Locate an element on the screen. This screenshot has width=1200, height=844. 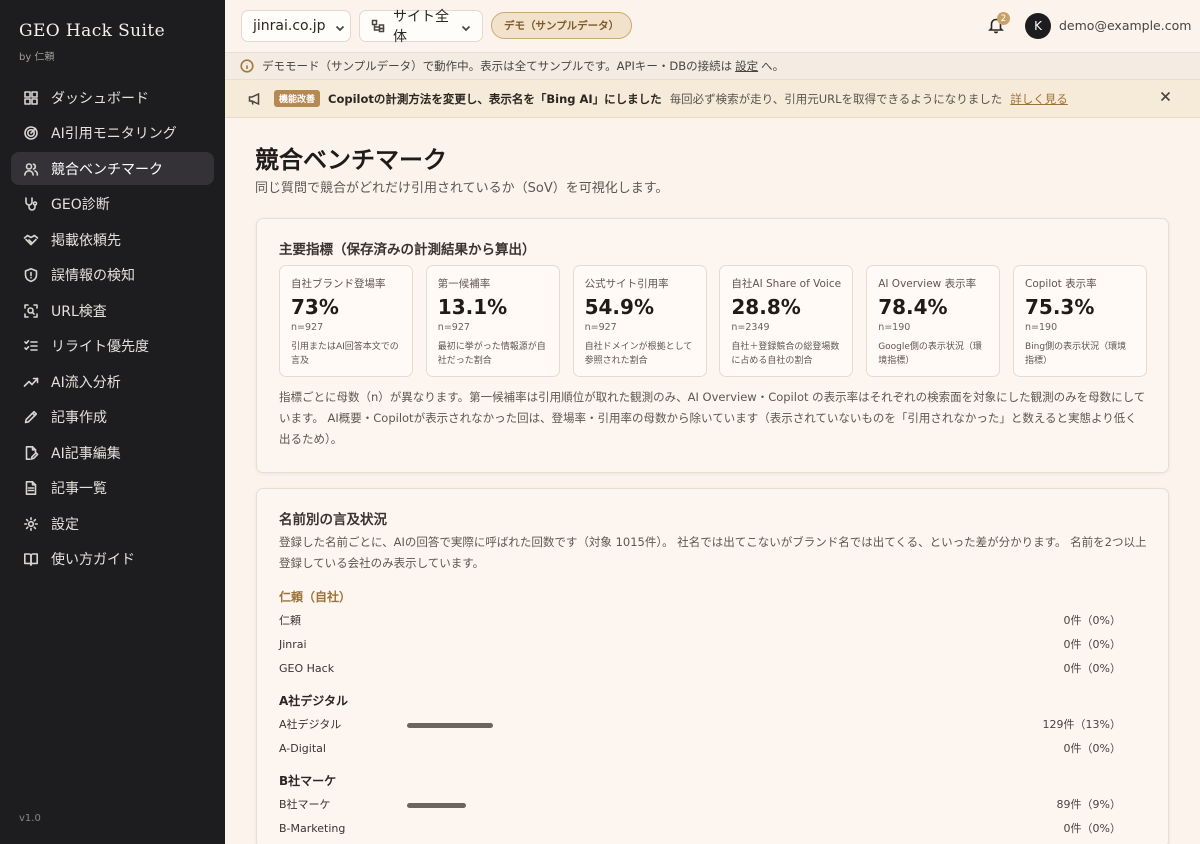
mention-row: GEO Hack 0件（0%） is located at coordinates (713, 669).